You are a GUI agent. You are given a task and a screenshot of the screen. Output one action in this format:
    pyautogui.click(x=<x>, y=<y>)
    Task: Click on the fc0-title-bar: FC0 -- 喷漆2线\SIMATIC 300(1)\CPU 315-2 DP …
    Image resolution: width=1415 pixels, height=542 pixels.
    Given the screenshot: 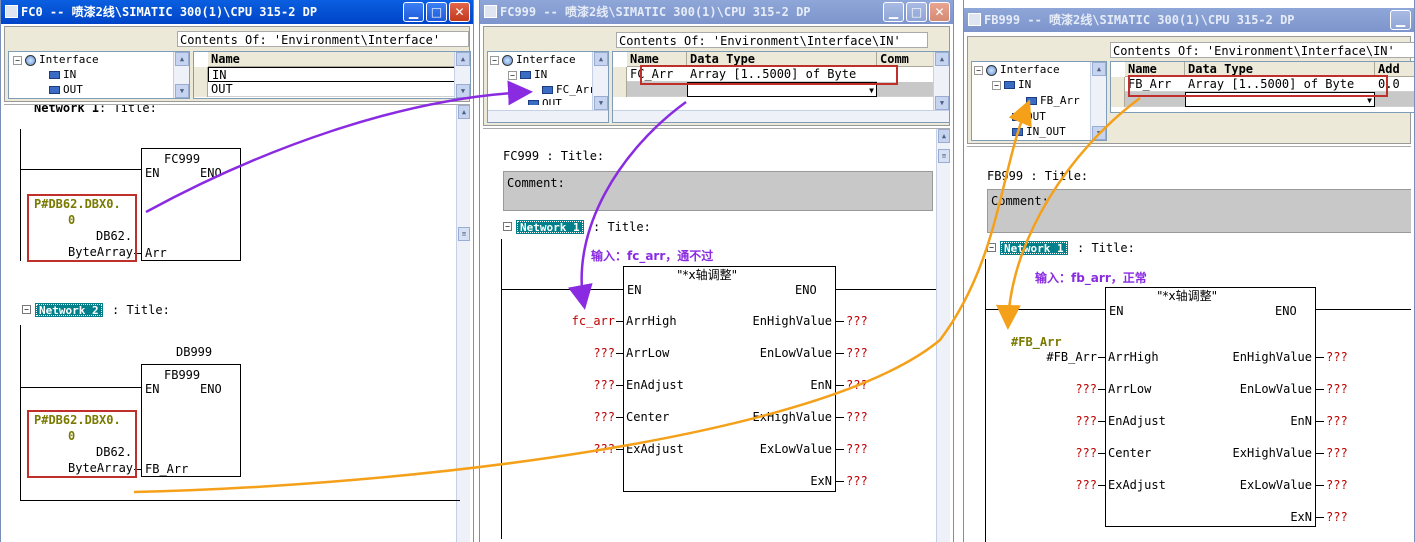 What is the action you would take?
    pyautogui.click(x=237, y=12)
    